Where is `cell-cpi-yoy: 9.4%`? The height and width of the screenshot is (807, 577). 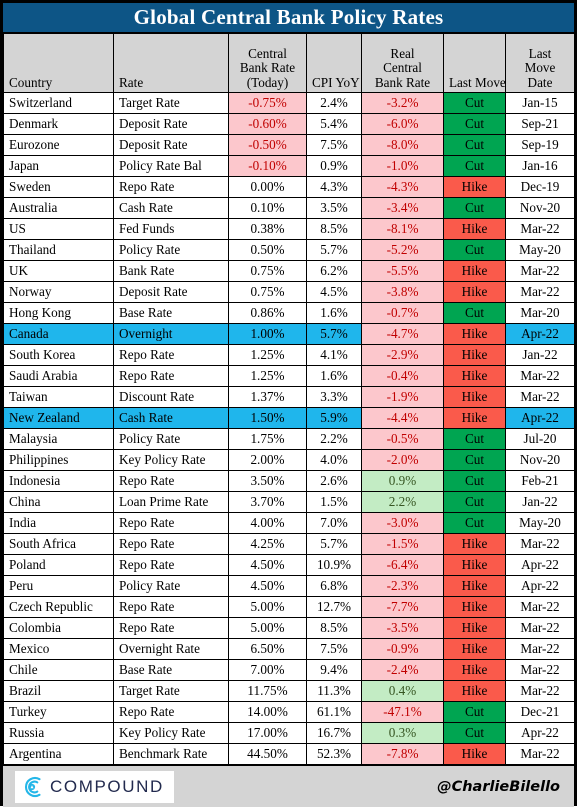 cell-cpi-yoy: 9.4% is located at coordinates (334, 670).